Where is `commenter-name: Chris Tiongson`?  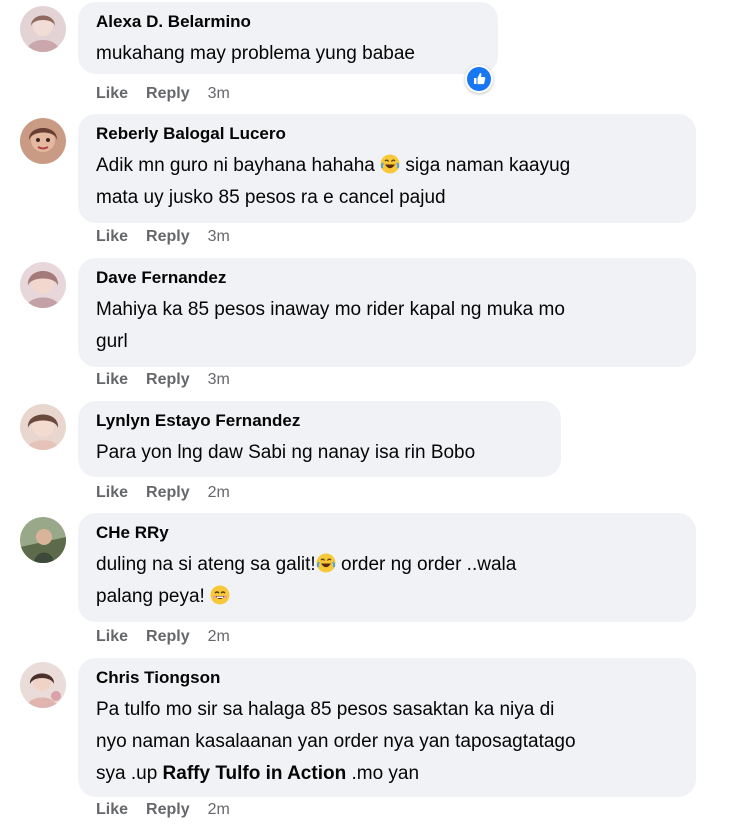 commenter-name: Chris Tiongson is located at coordinates (387, 678).